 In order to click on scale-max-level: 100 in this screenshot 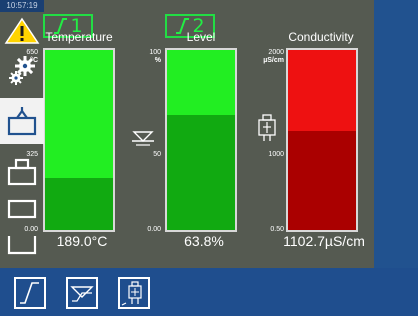, I will do `click(155, 52)`.